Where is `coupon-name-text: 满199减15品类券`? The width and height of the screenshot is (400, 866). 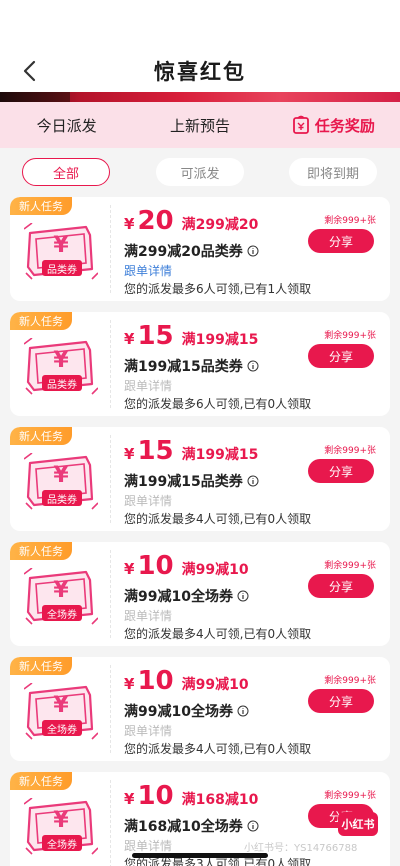
coupon-name-text: 满199减15品类券 is located at coordinates (183, 367).